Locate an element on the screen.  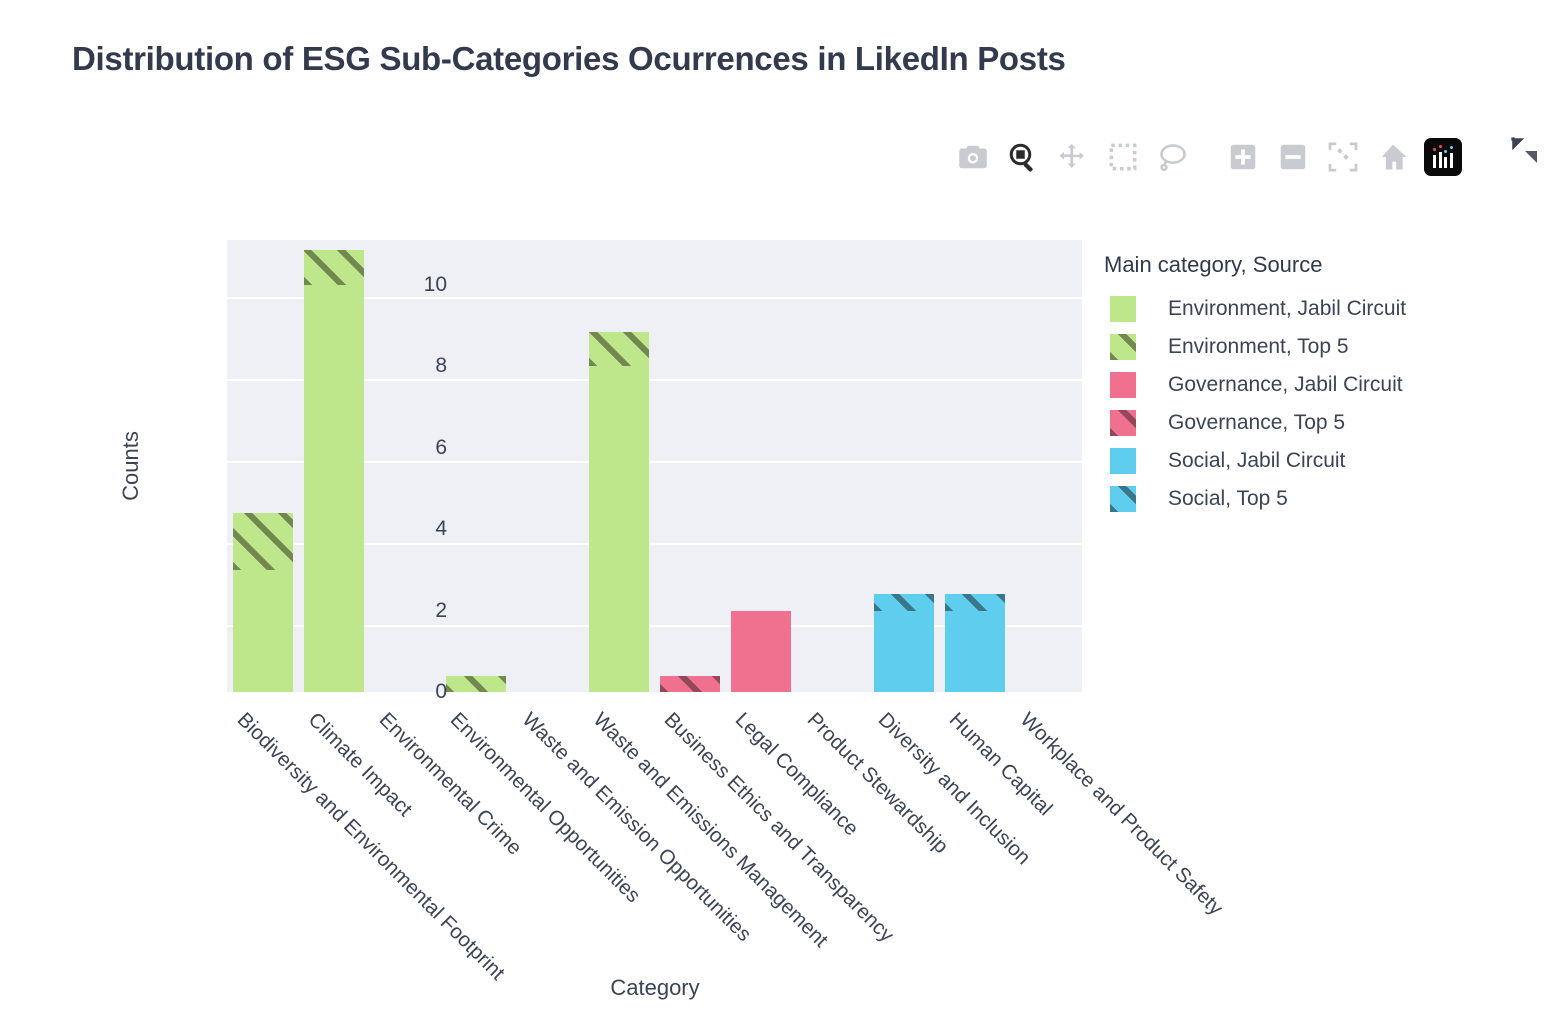
legend-item-label: Social, Top 5 is located at coordinates (1228, 498).